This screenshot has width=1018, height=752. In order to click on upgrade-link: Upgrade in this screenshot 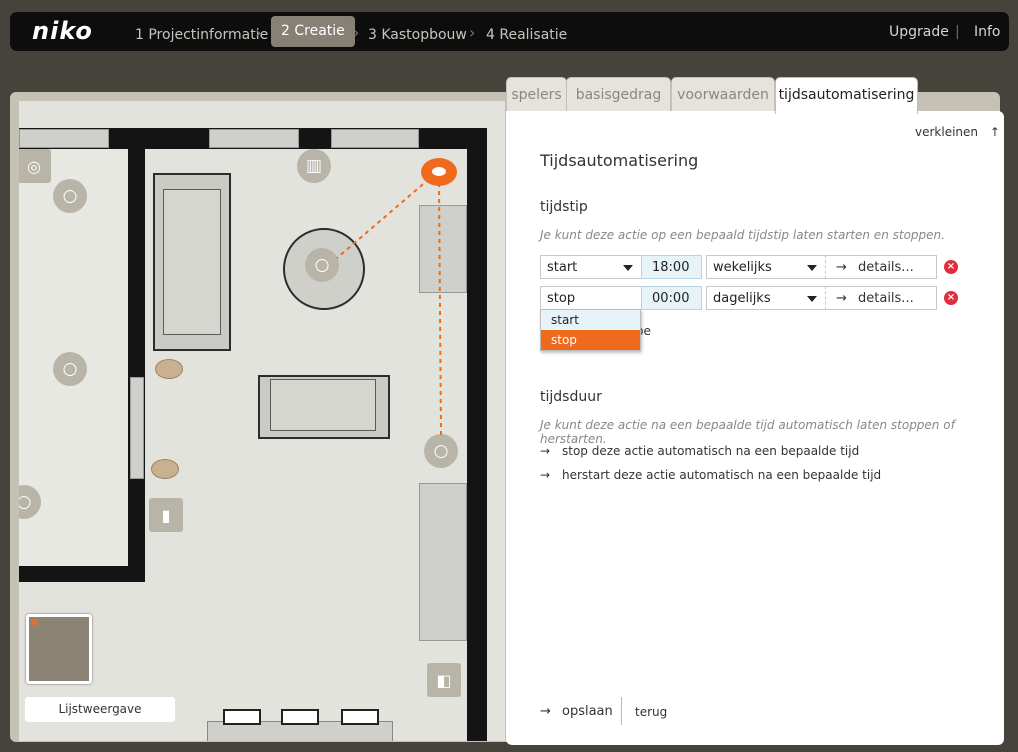, I will do `click(919, 32)`.